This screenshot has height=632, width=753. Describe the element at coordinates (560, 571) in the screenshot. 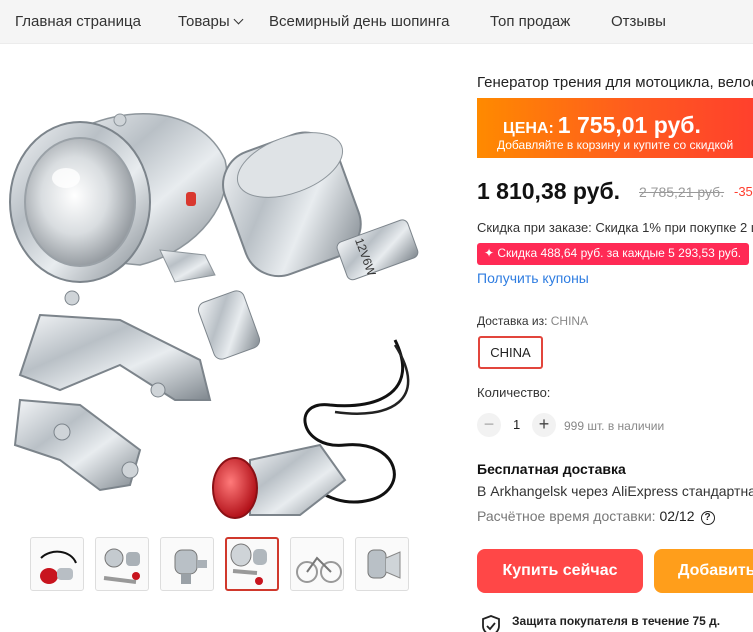

I see `buy-now-button: Купить сейчас` at that location.